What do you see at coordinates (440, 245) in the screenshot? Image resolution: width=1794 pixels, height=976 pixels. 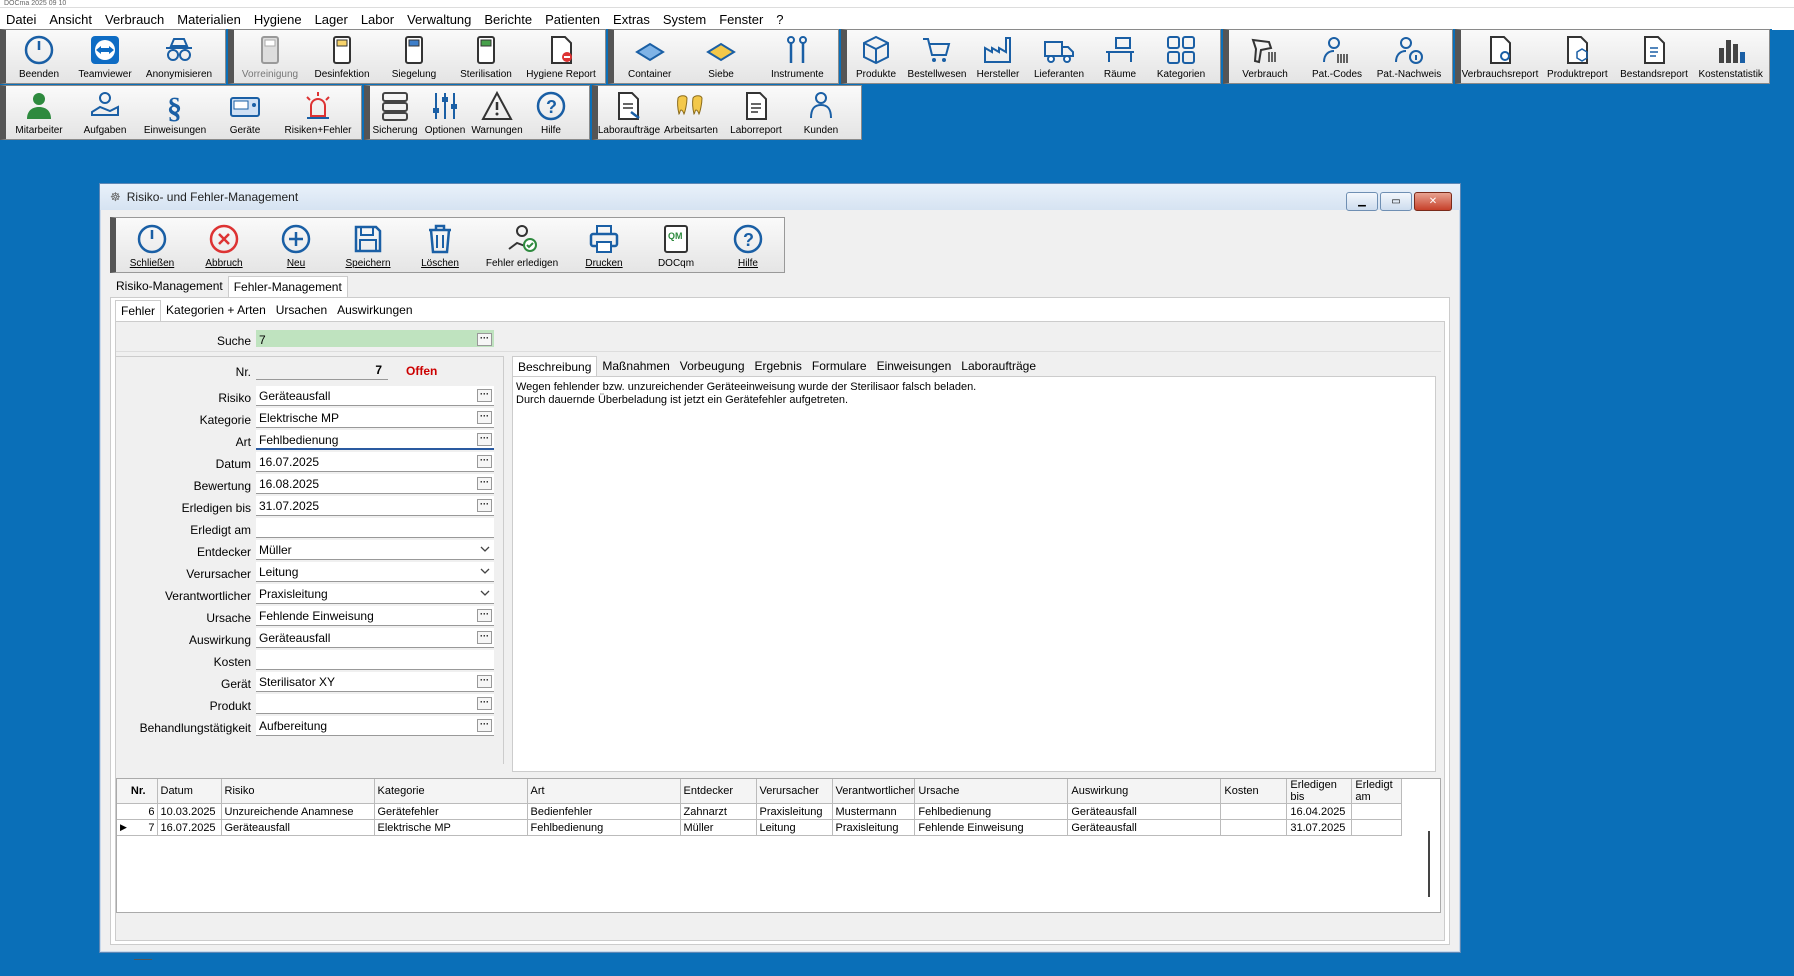 I see `loeschen-button: Löschen` at bounding box center [440, 245].